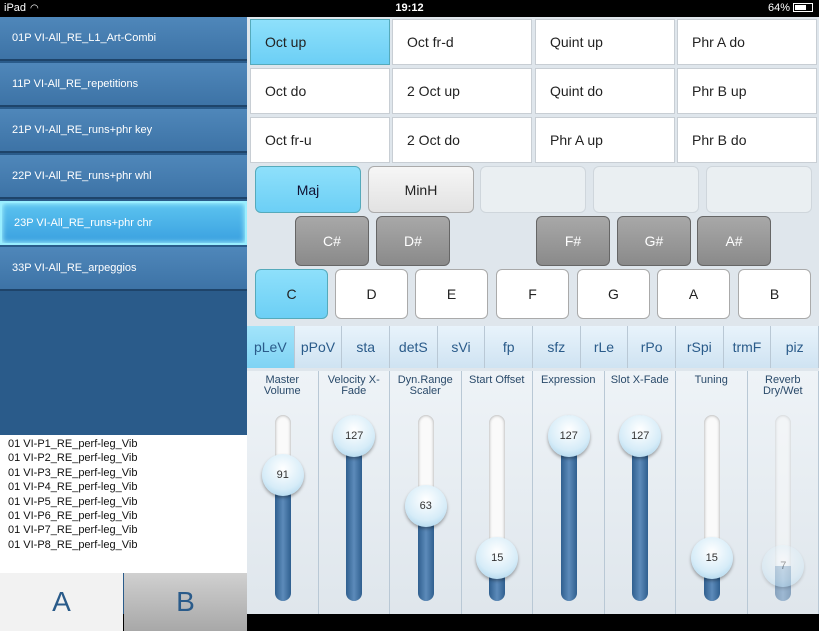  What do you see at coordinates (747, 140) in the screenshot?
I see `interval-button: Phr B do` at bounding box center [747, 140].